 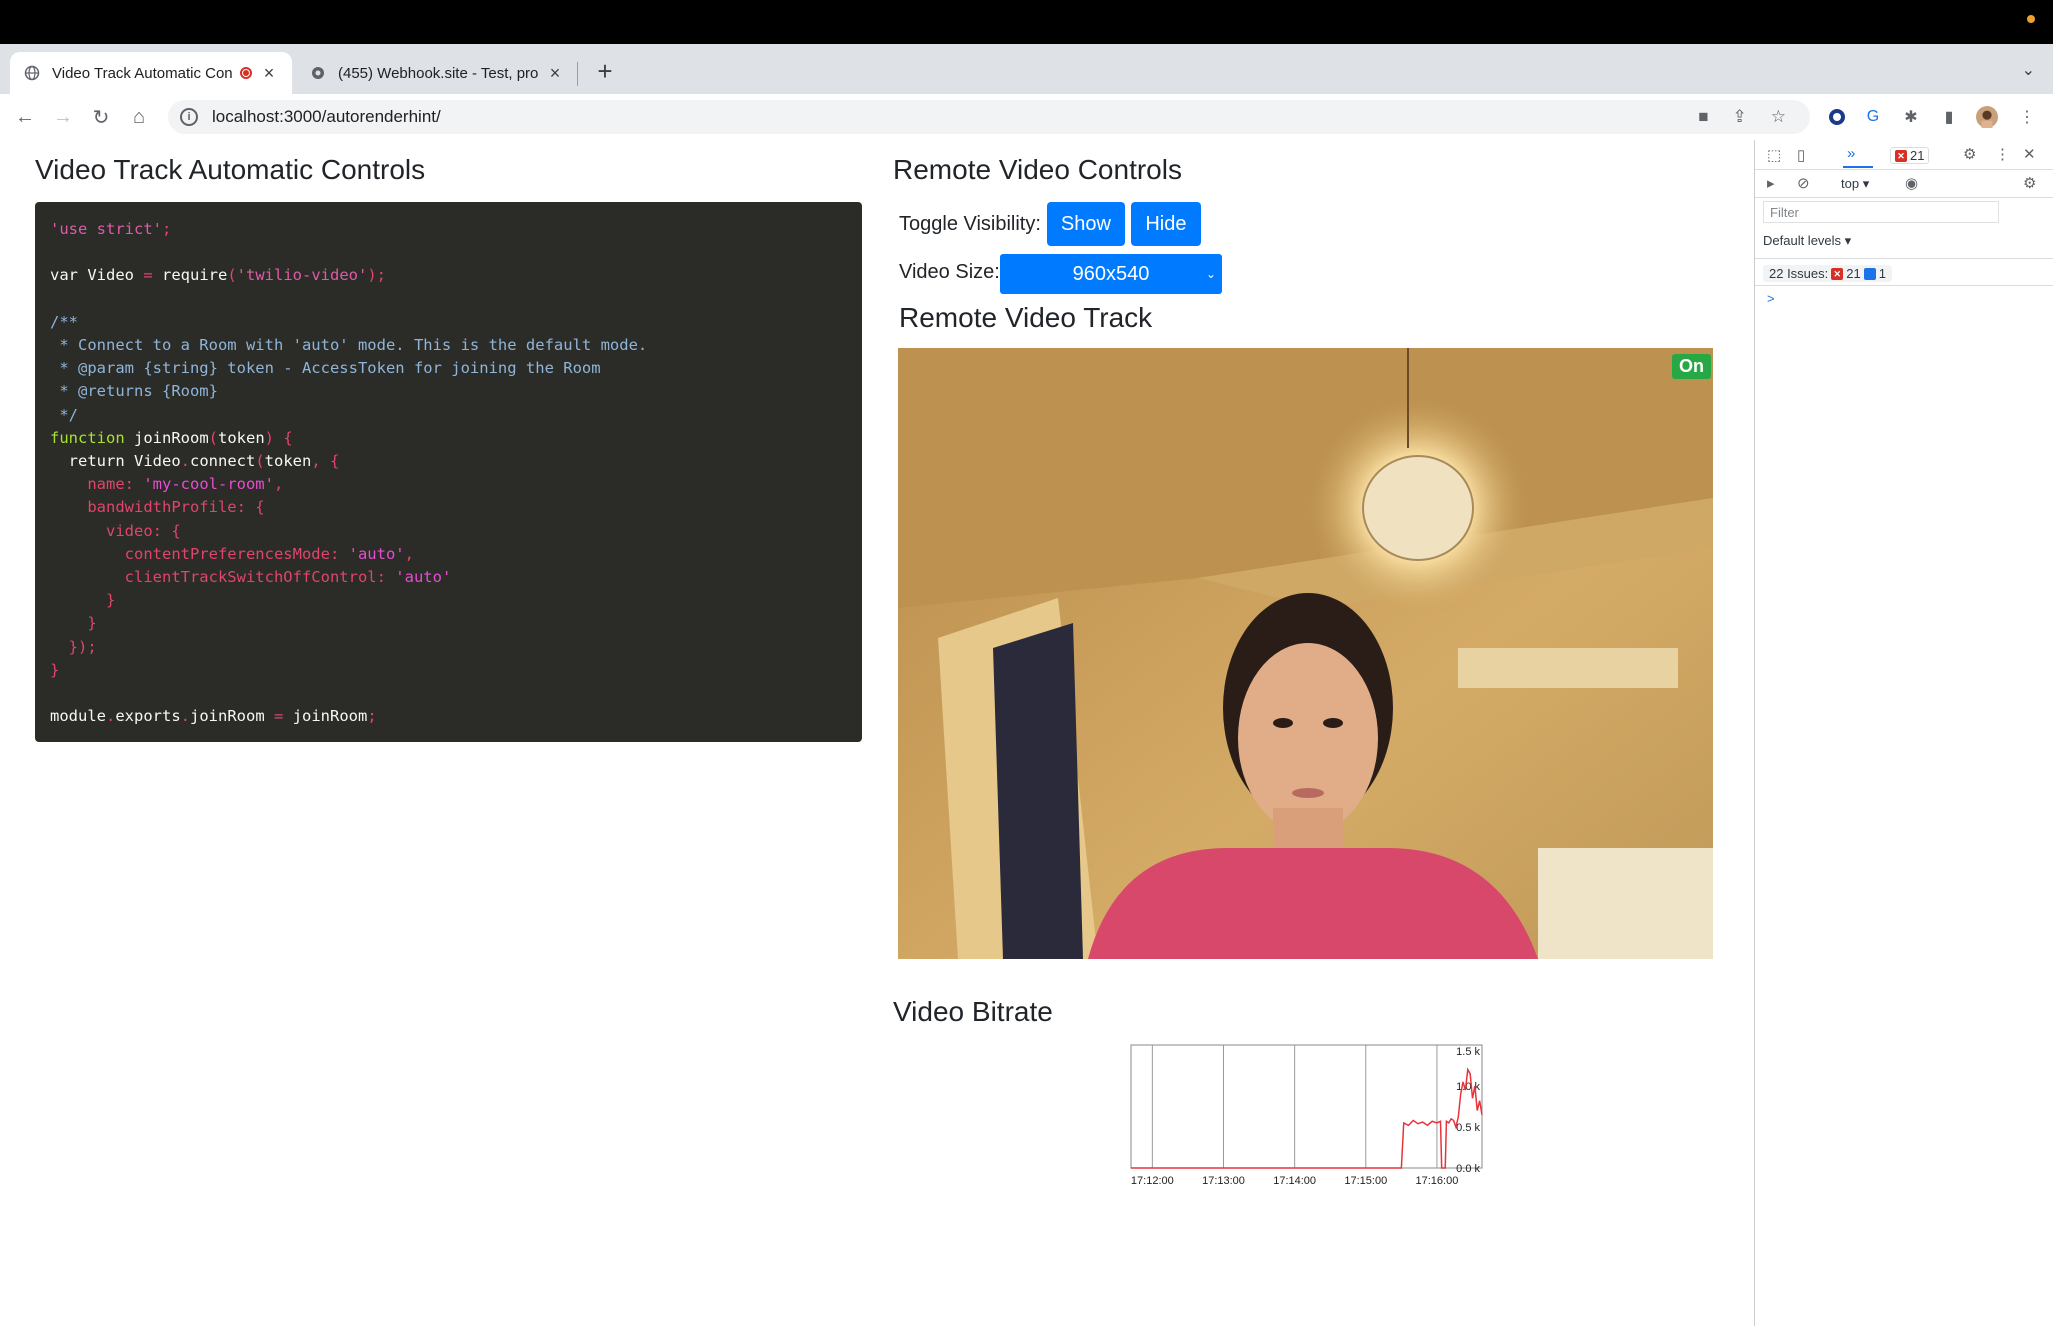 I want to click on code-token: contentPreferencesMode:, so click(x=199, y=553).